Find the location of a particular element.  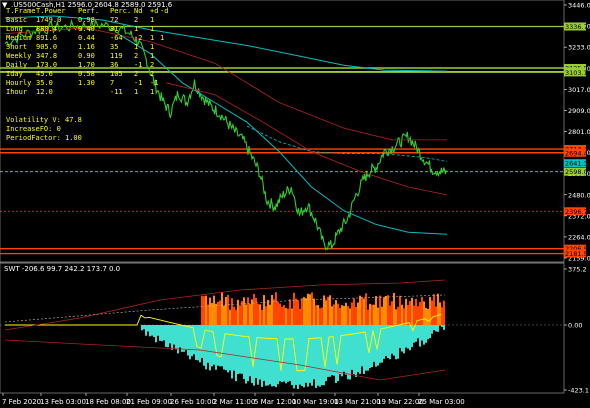

price-axis-label: 2909.0 is located at coordinates (579, 111).